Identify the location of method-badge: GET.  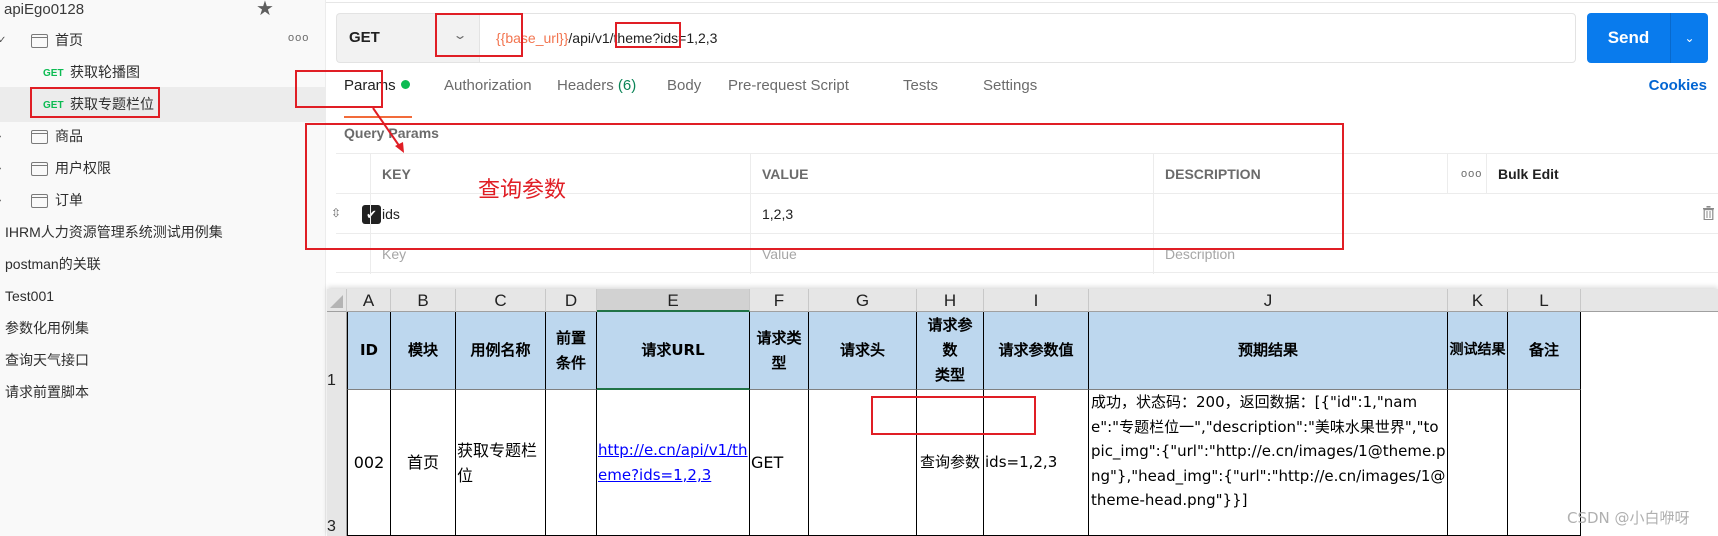
(53, 73).